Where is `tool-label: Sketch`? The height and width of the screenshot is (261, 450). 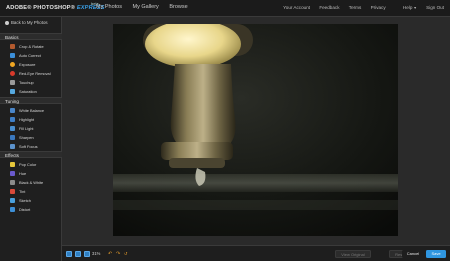
tool-label: Sketch is located at coordinates (25, 200).